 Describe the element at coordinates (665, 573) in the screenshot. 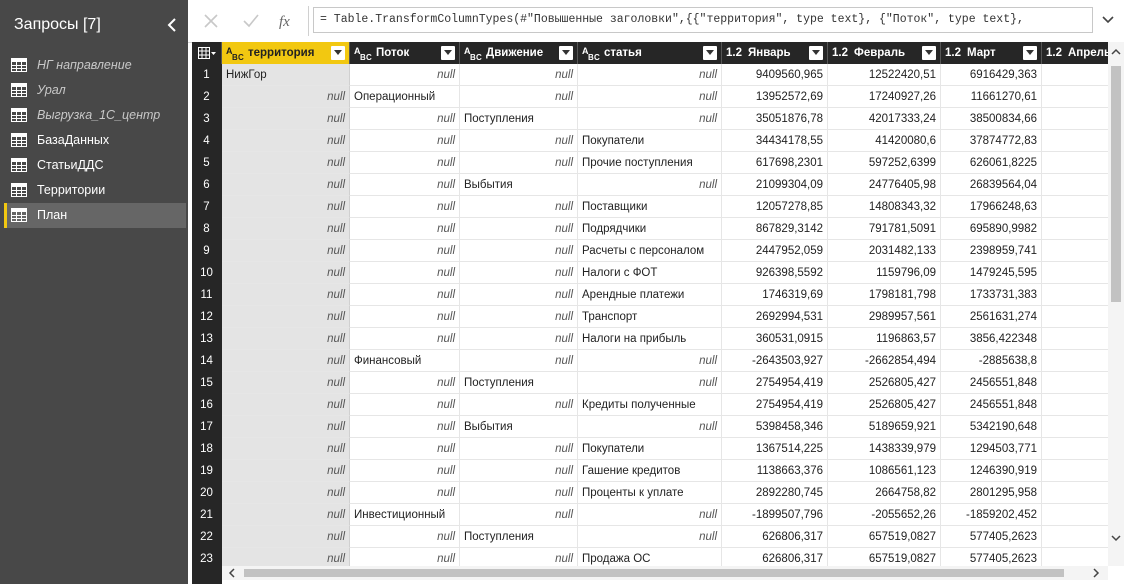

I see `horizontal-scrollbar` at that location.